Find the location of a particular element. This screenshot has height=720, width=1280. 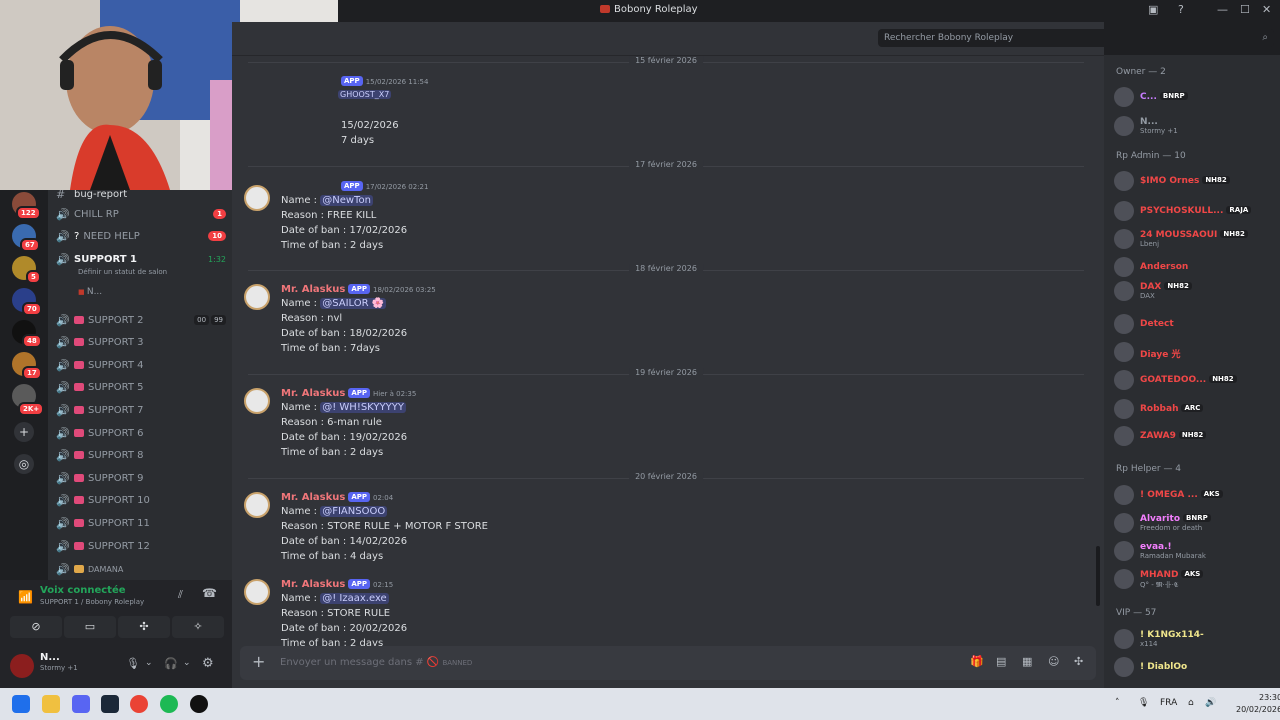

channel-support-5: 🔊 SUPPORT 5 is located at coordinates (141, 387).